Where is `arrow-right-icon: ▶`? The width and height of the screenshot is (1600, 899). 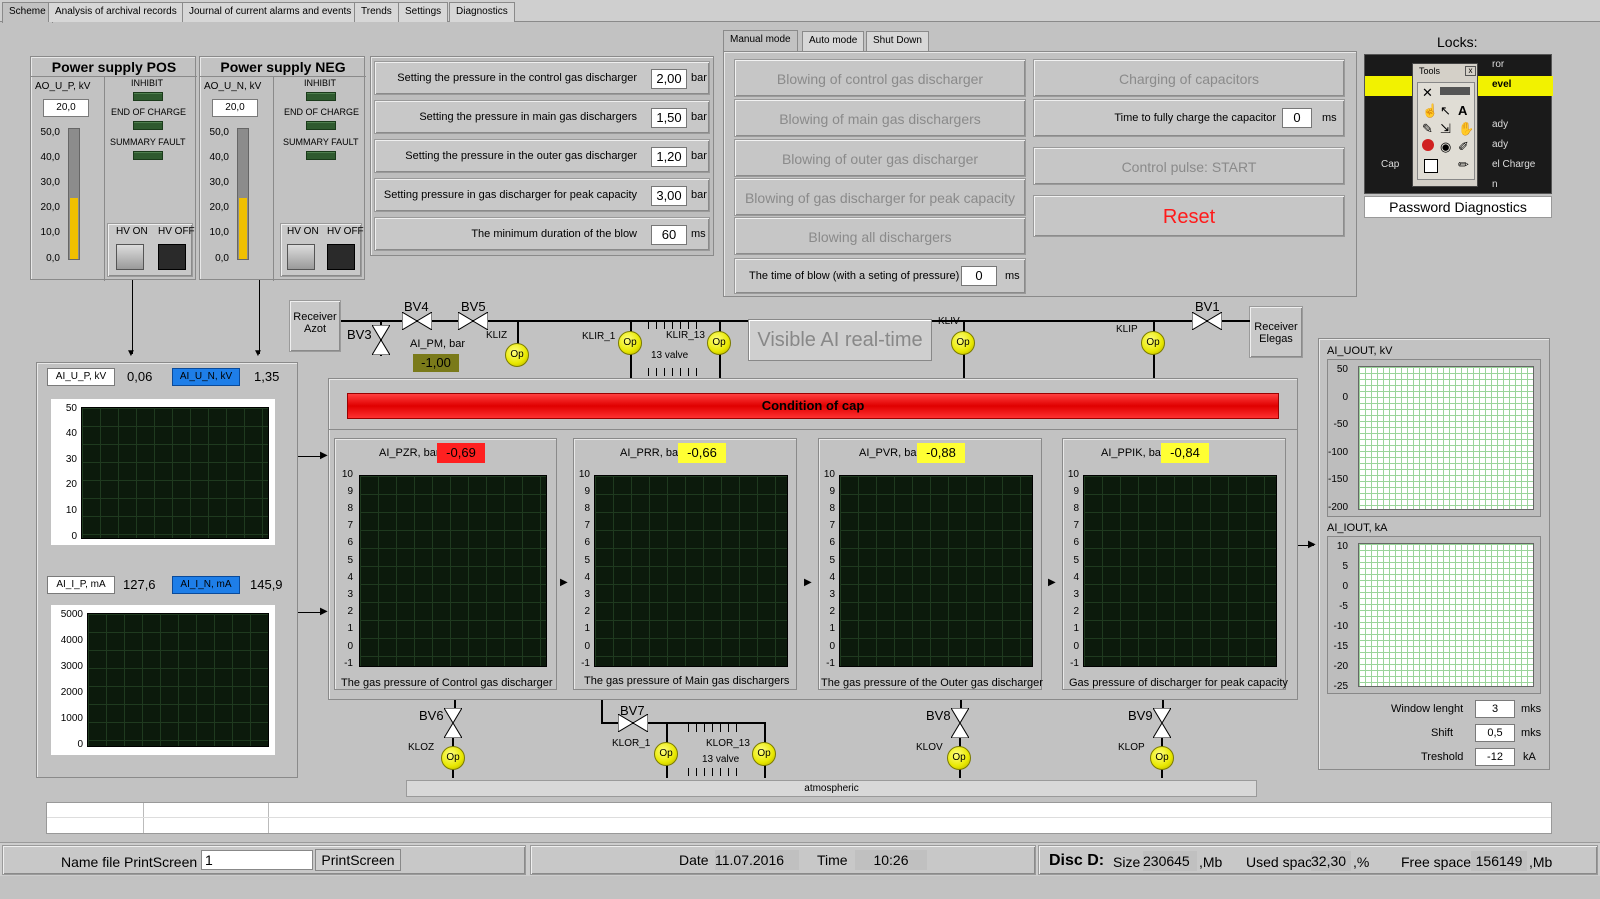 arrow-right-icon: ▶ is located at coordinates (1312, 544).